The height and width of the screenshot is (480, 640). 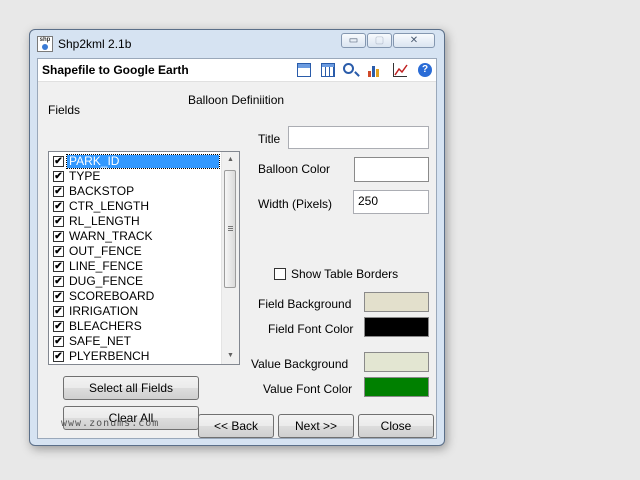 What do you see at coordinates (396, 362) in the screenshot?
I see `value-background-swatch` at bounding box center [396, 362].